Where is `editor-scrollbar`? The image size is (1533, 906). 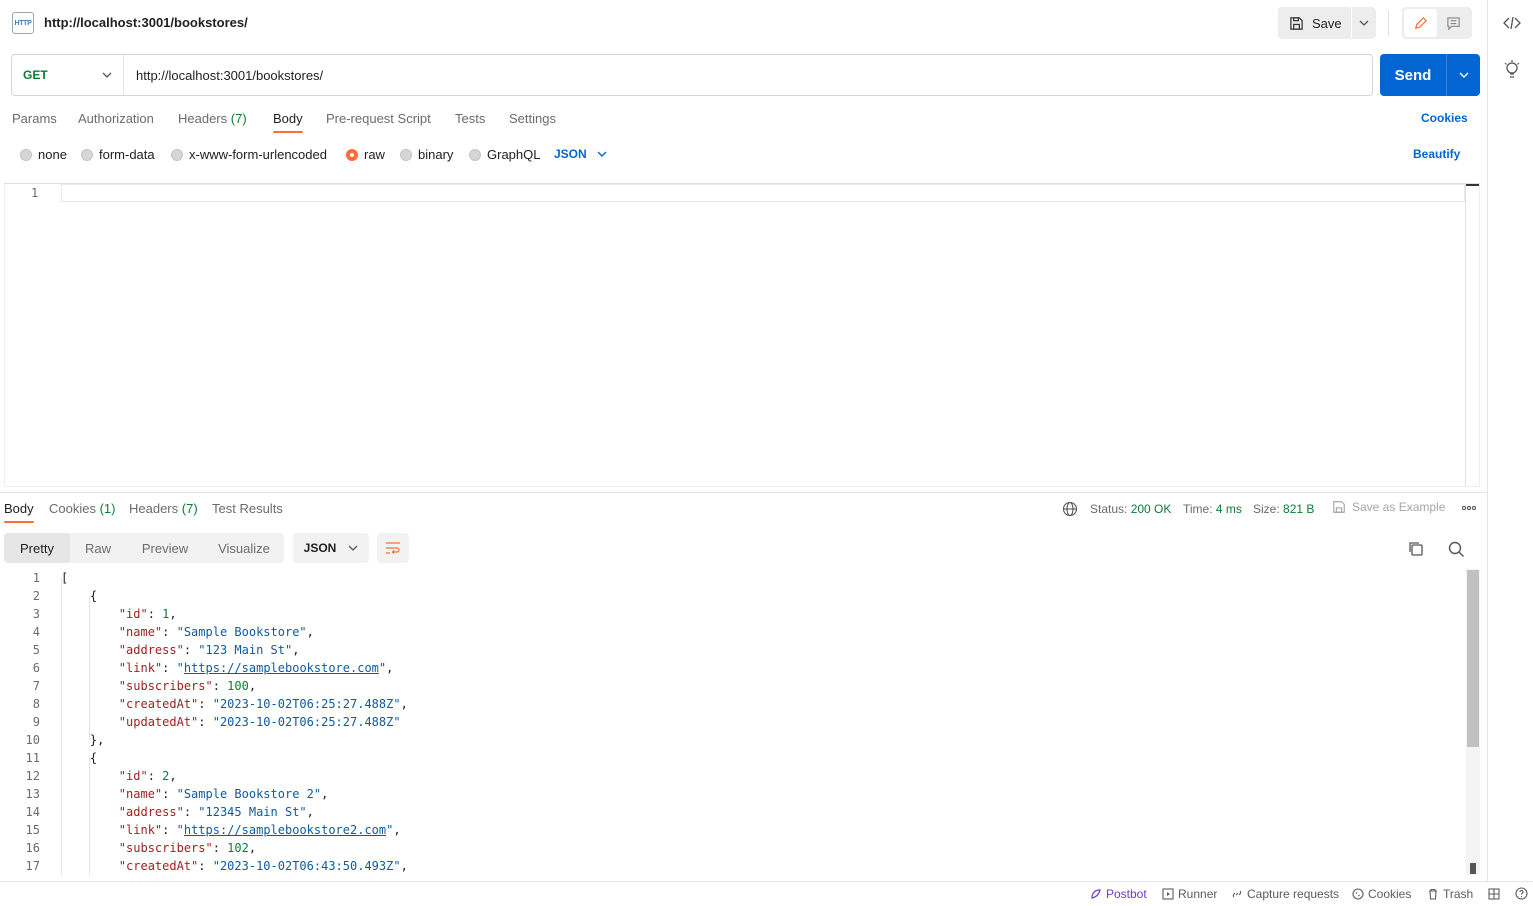
editor-scrollbar is located at coordinates (1472, 335).